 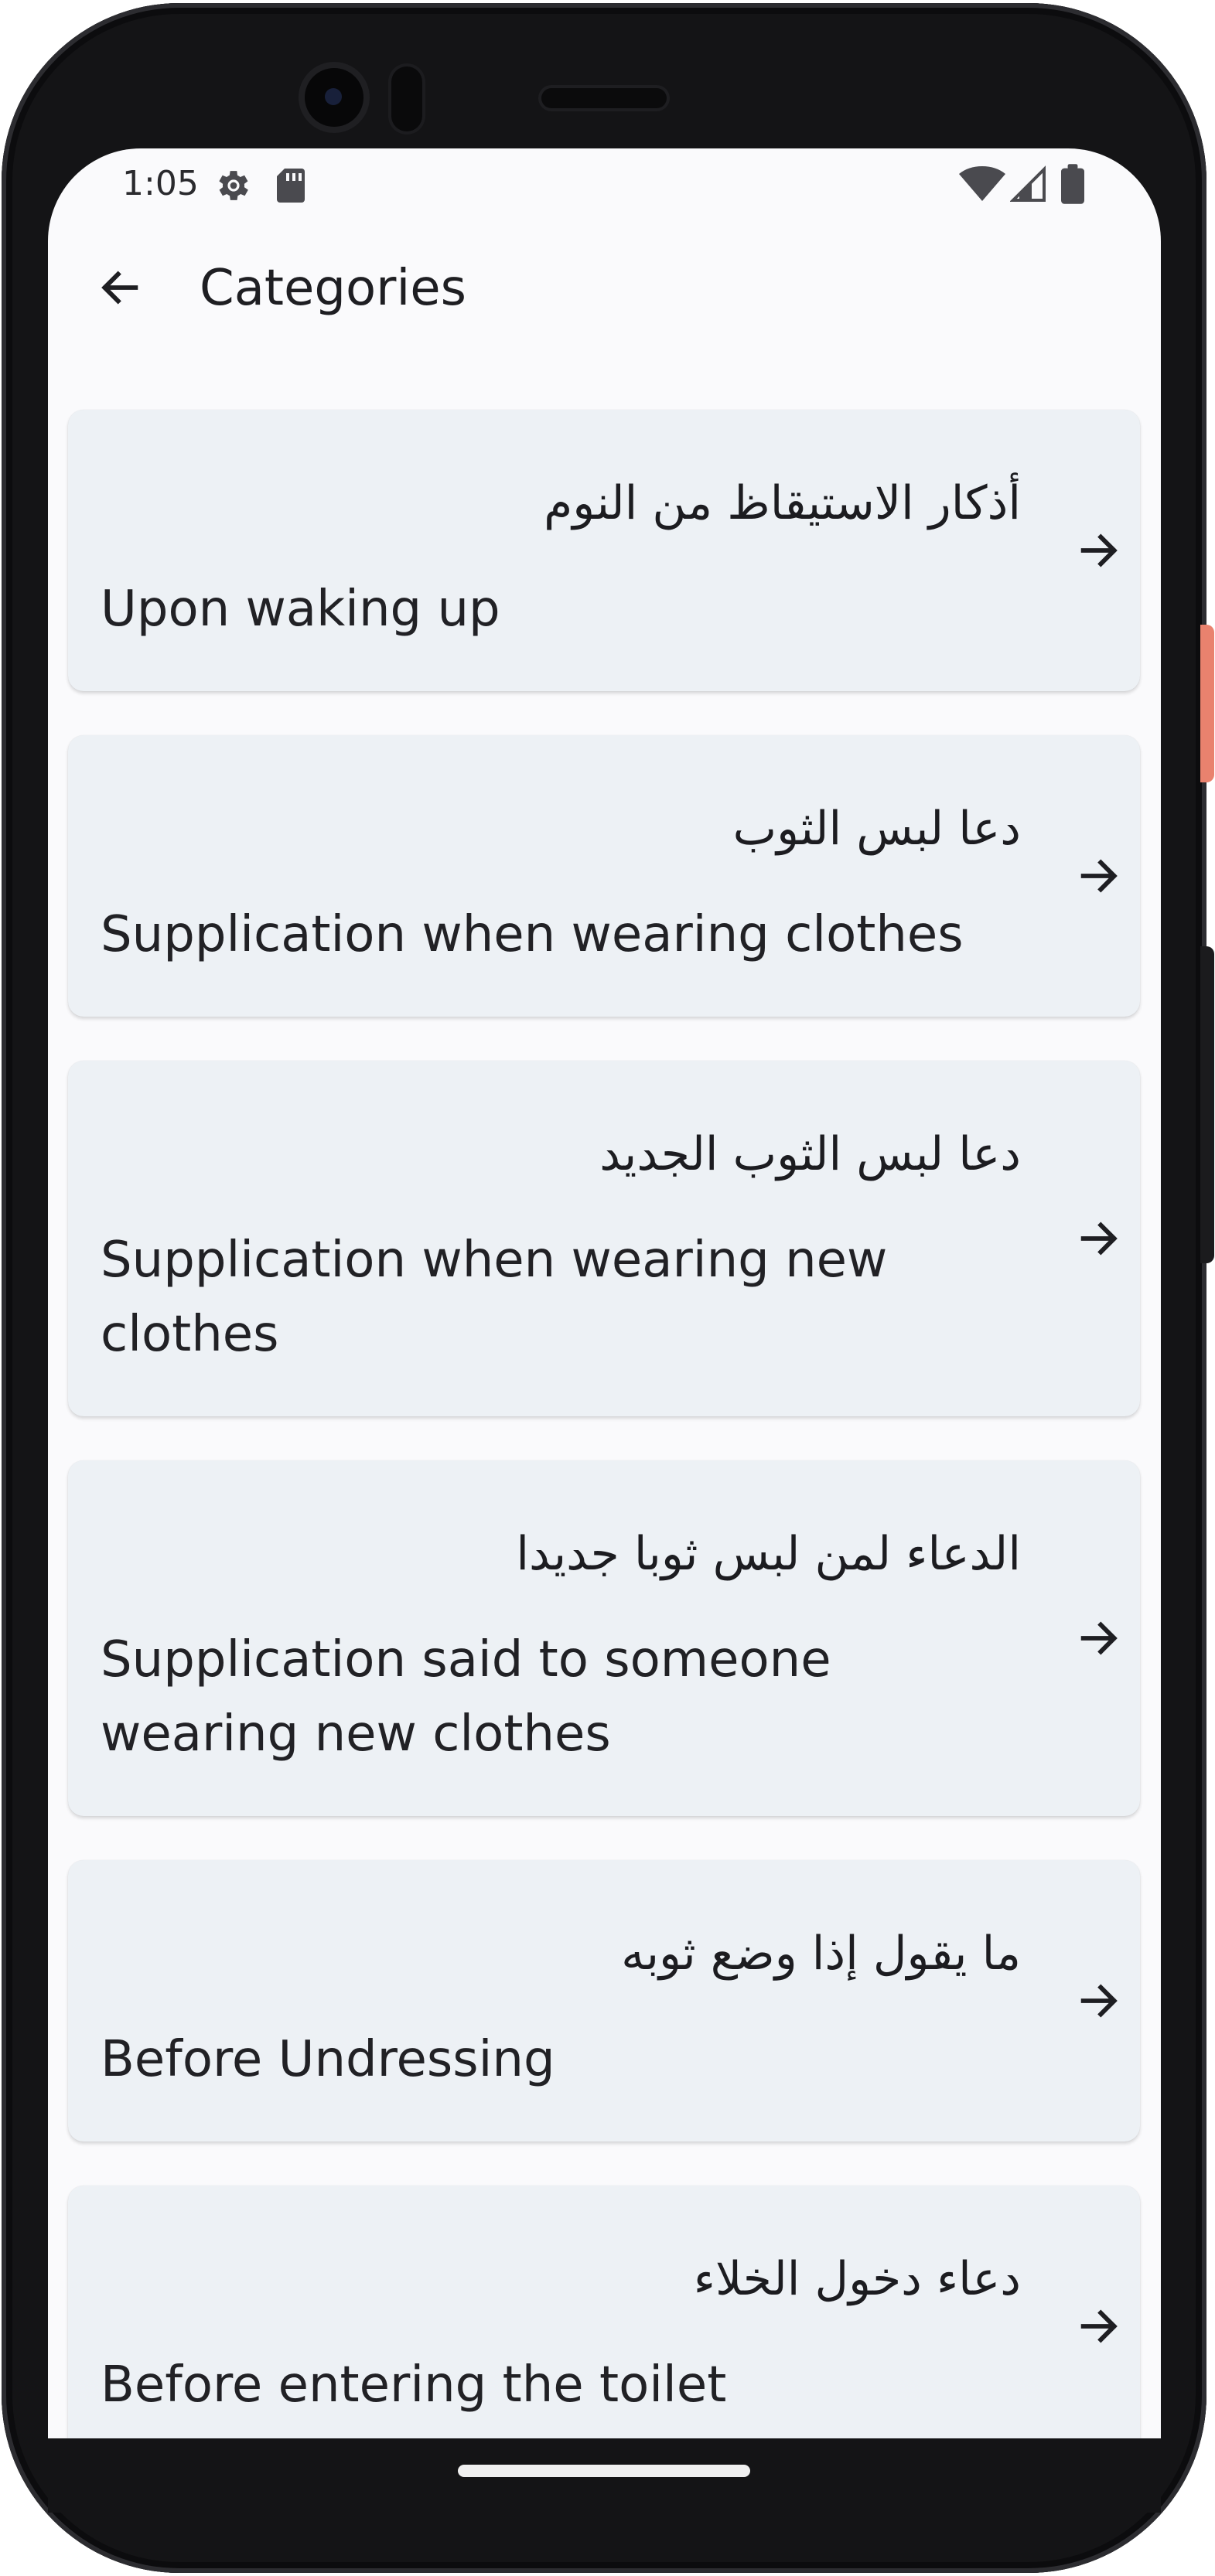 I want to click on back-button, so click(x=119, y=287).